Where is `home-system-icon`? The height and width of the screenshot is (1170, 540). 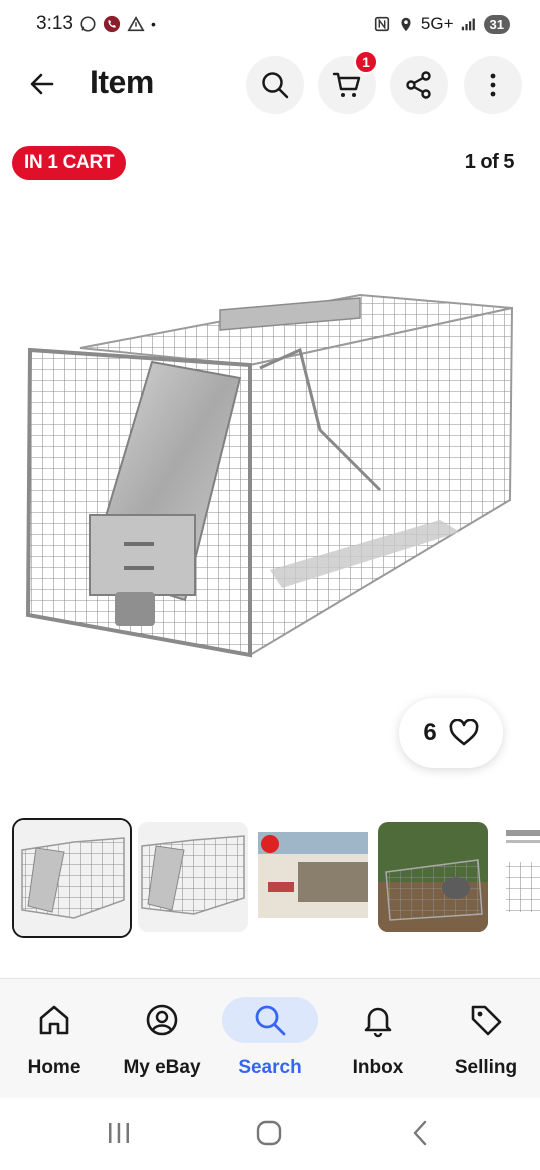 home-system-icon is located at coordinates (269, 1133).